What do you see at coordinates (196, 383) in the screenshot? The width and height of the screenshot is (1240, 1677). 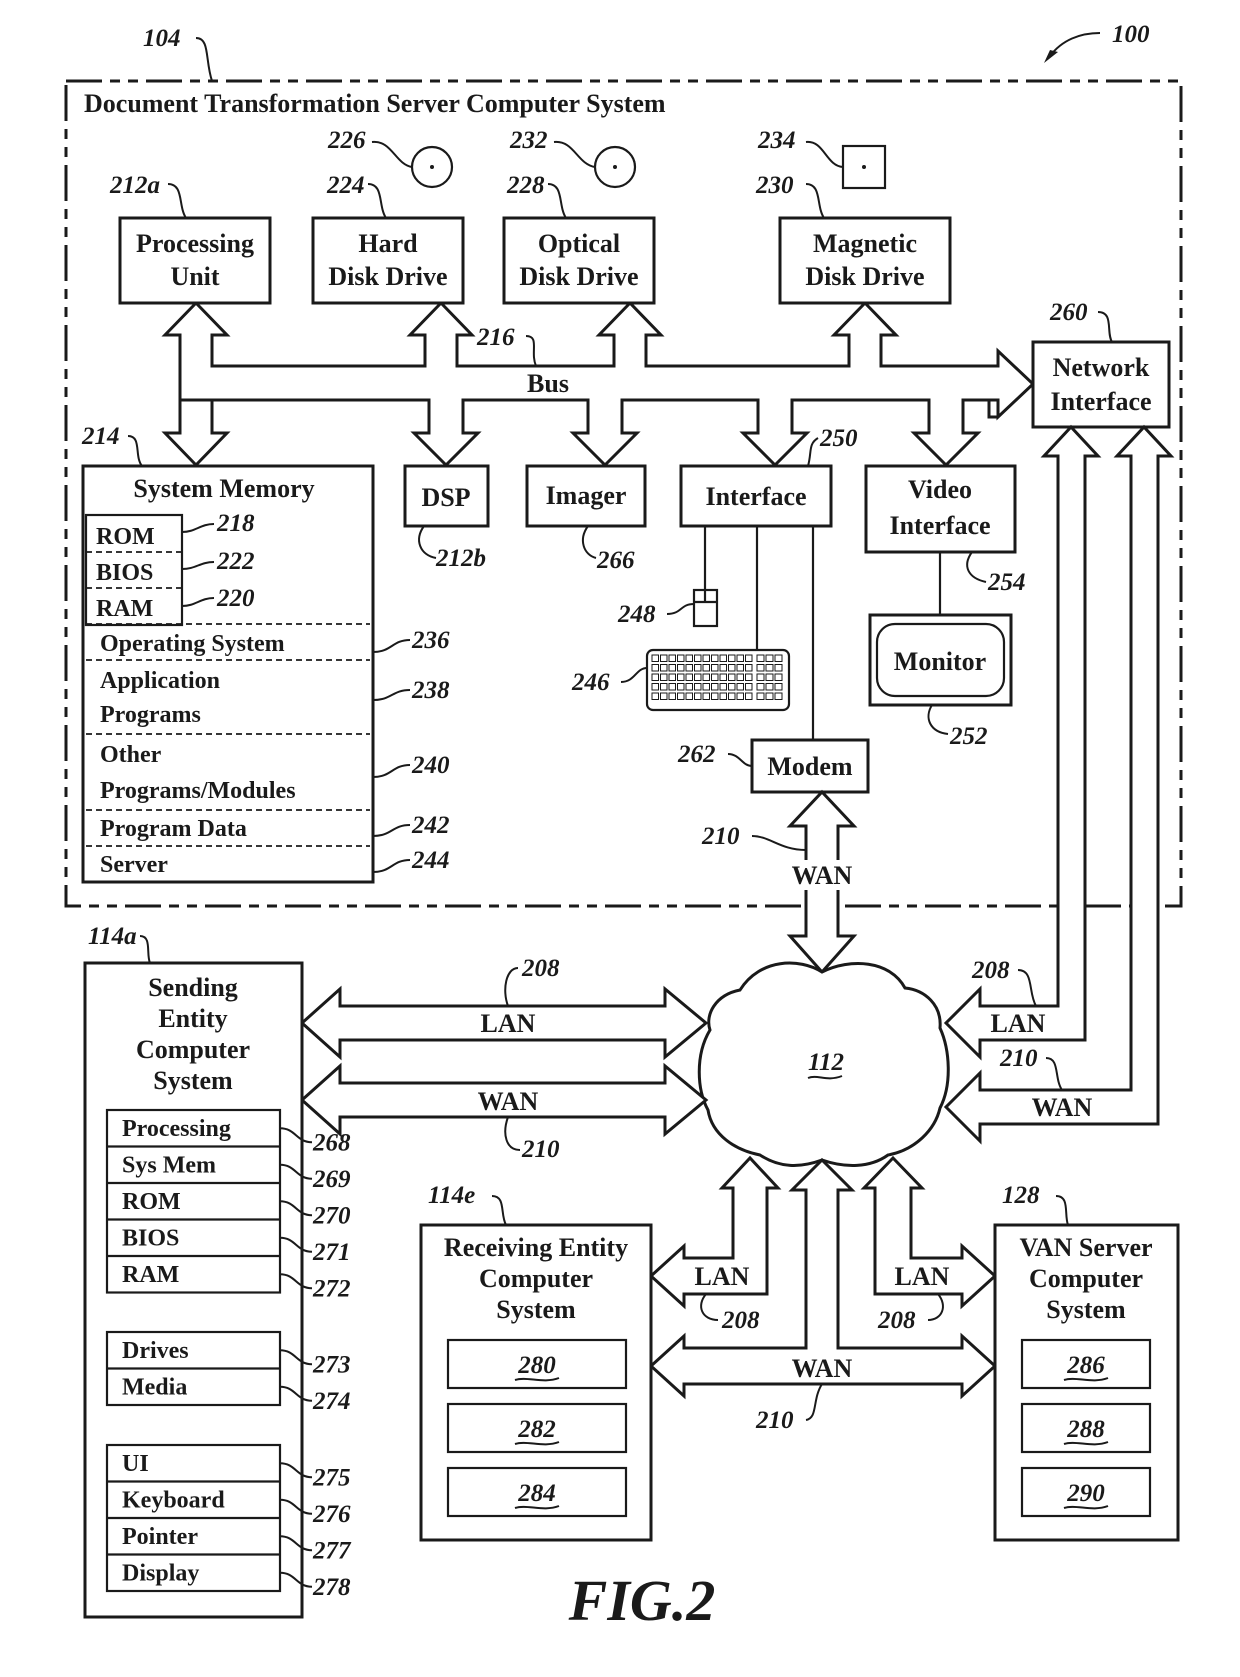 I see `bus-junction-fill` at bounding box center [196, 383].